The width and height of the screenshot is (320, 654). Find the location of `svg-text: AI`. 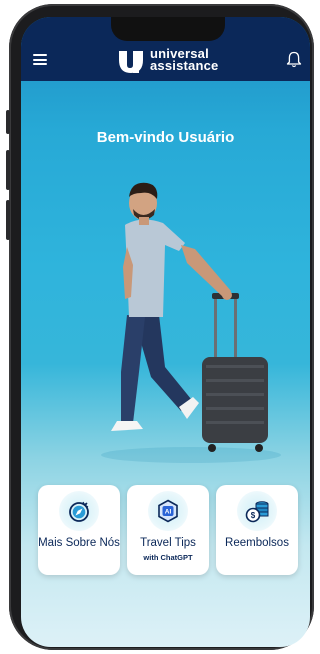

svg-text: AI is located at coordinates (168, 512).